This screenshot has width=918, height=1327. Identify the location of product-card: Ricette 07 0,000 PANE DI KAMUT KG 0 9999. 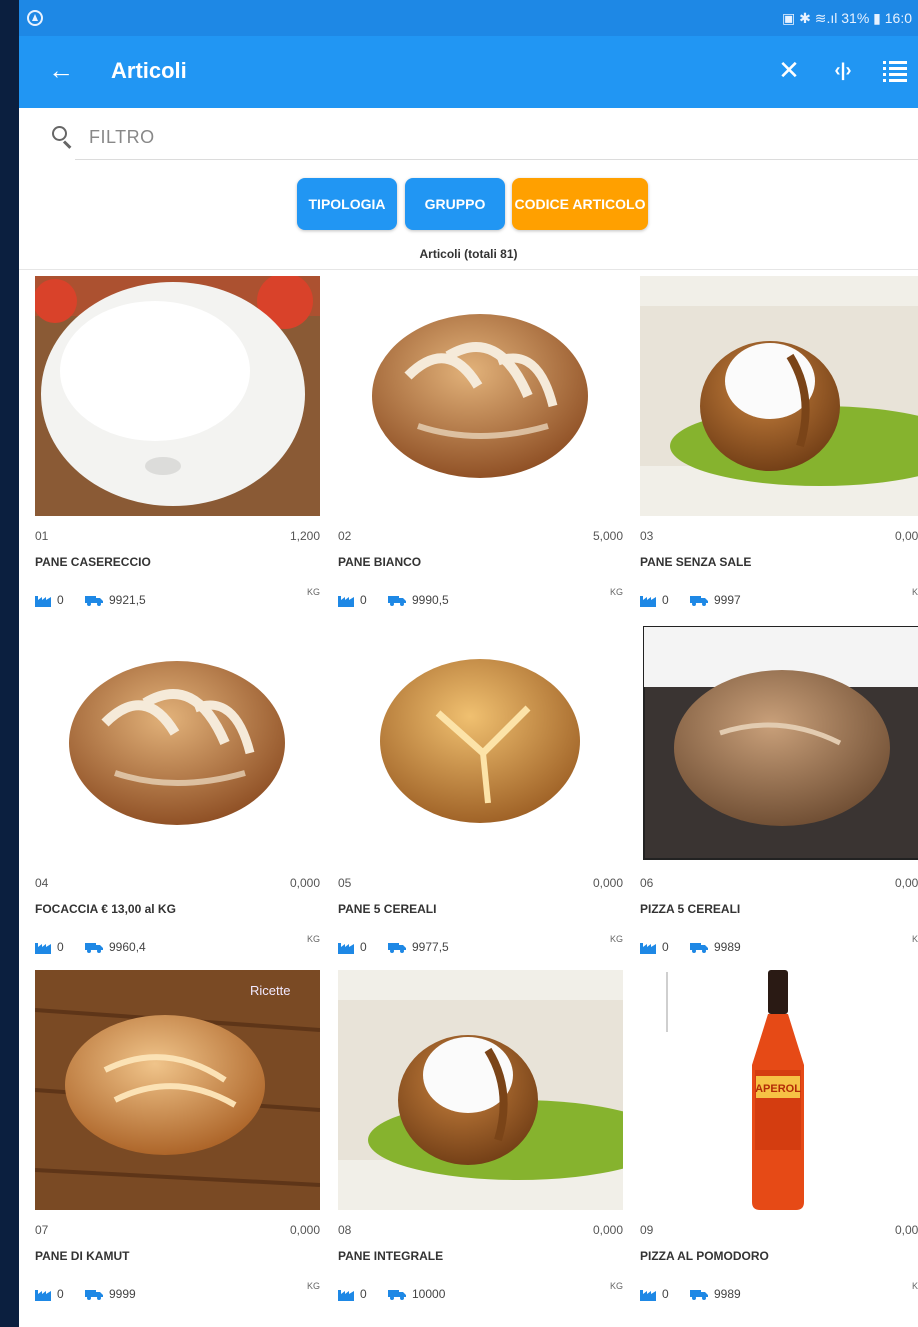
(177, 1144).